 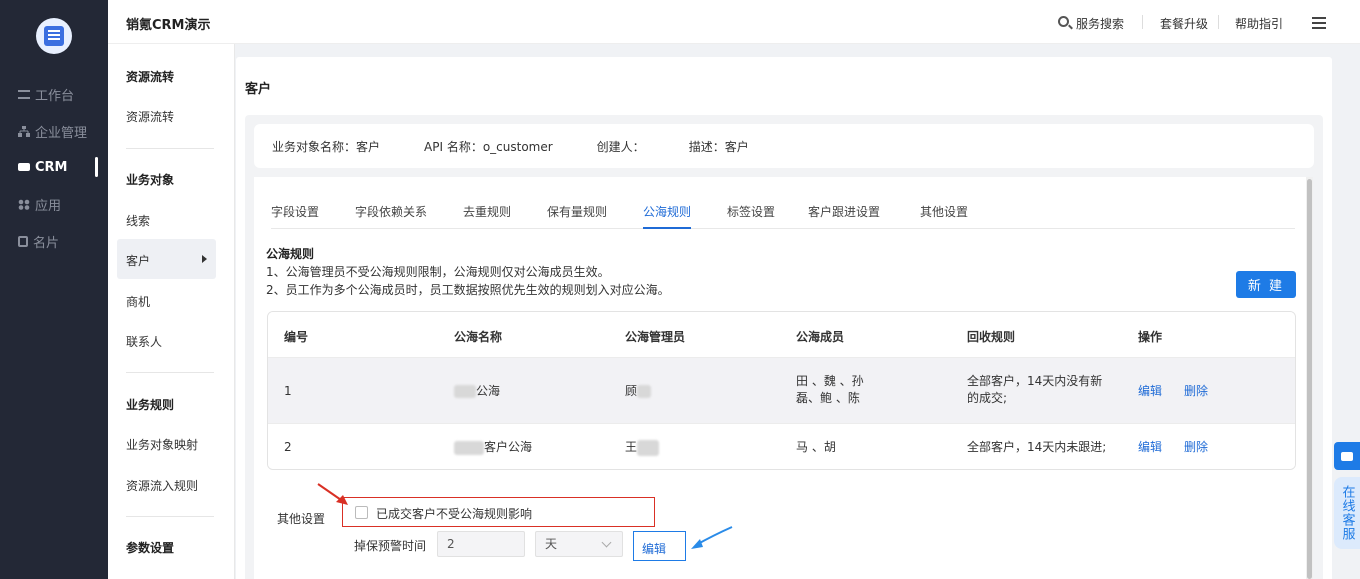 I want to click on red-arrow-icon, so click(x=332, y=494).